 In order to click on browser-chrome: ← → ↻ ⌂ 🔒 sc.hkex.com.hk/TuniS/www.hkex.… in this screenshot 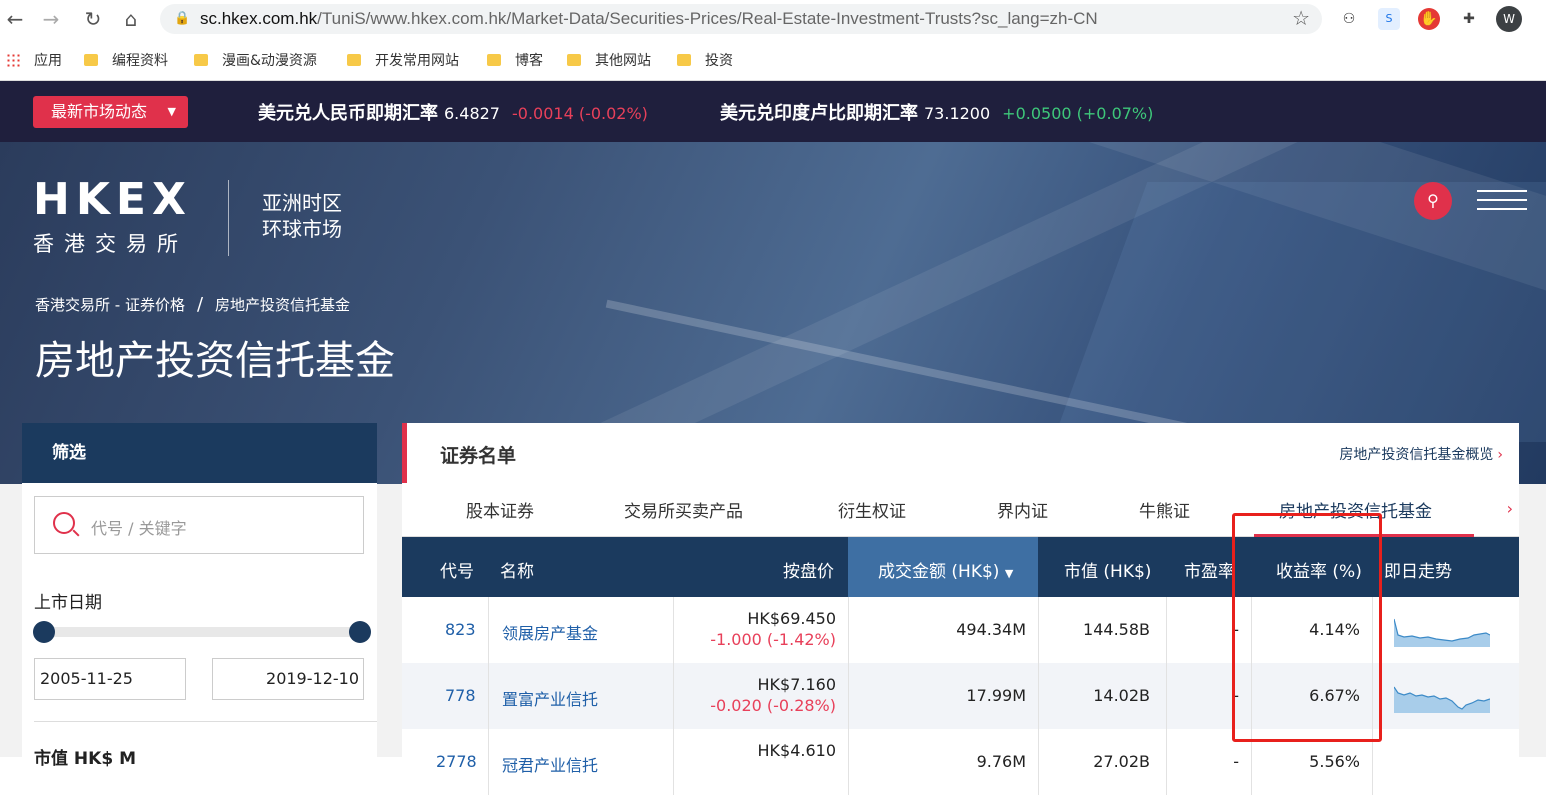, I will do `click(773, 40)`.